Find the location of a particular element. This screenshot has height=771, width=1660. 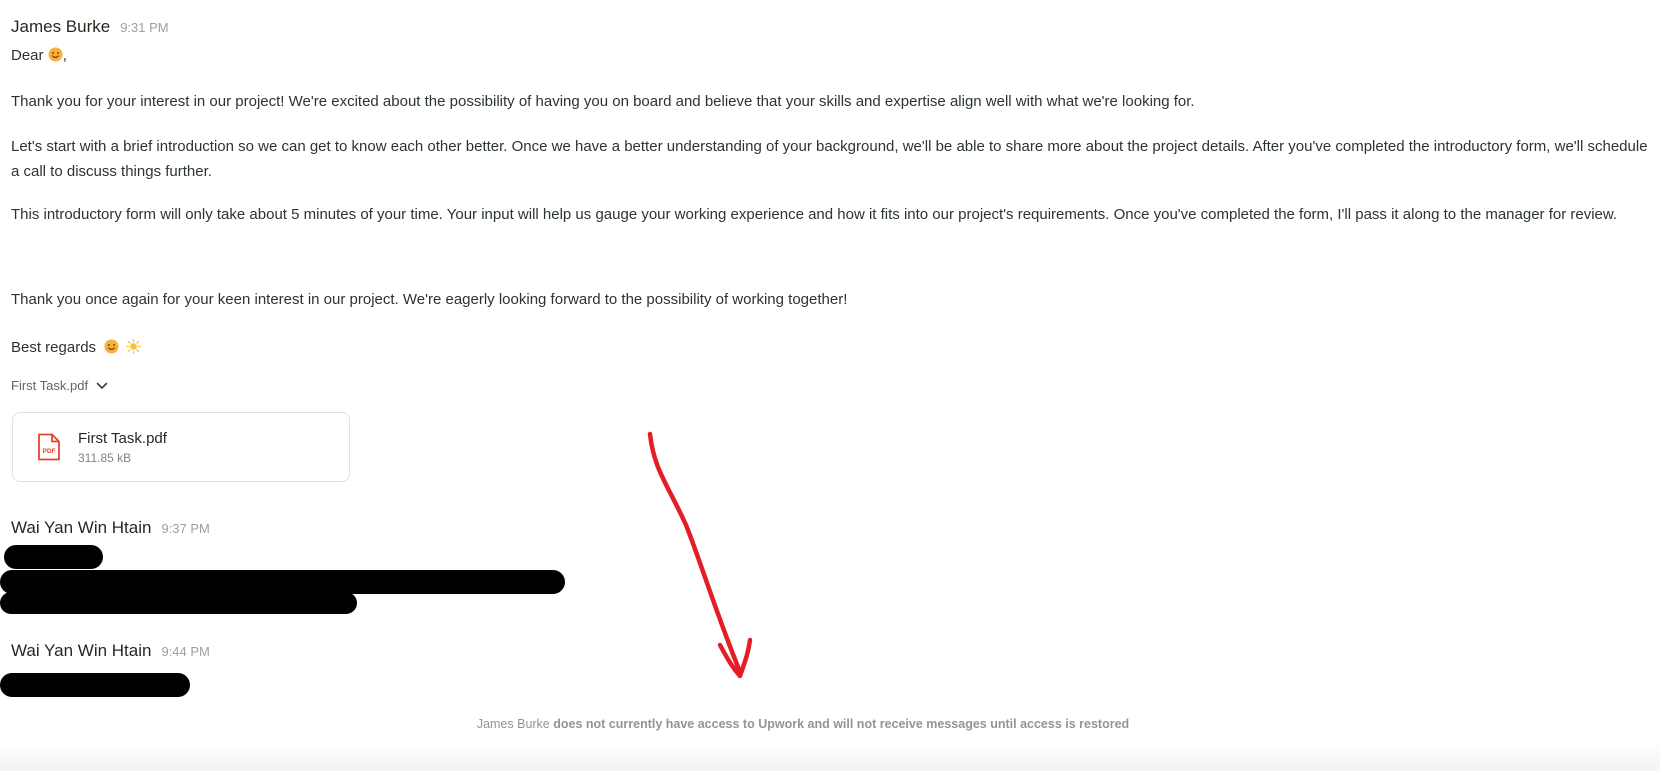

closing-text: Best regards is located at coordinates (54, 347).